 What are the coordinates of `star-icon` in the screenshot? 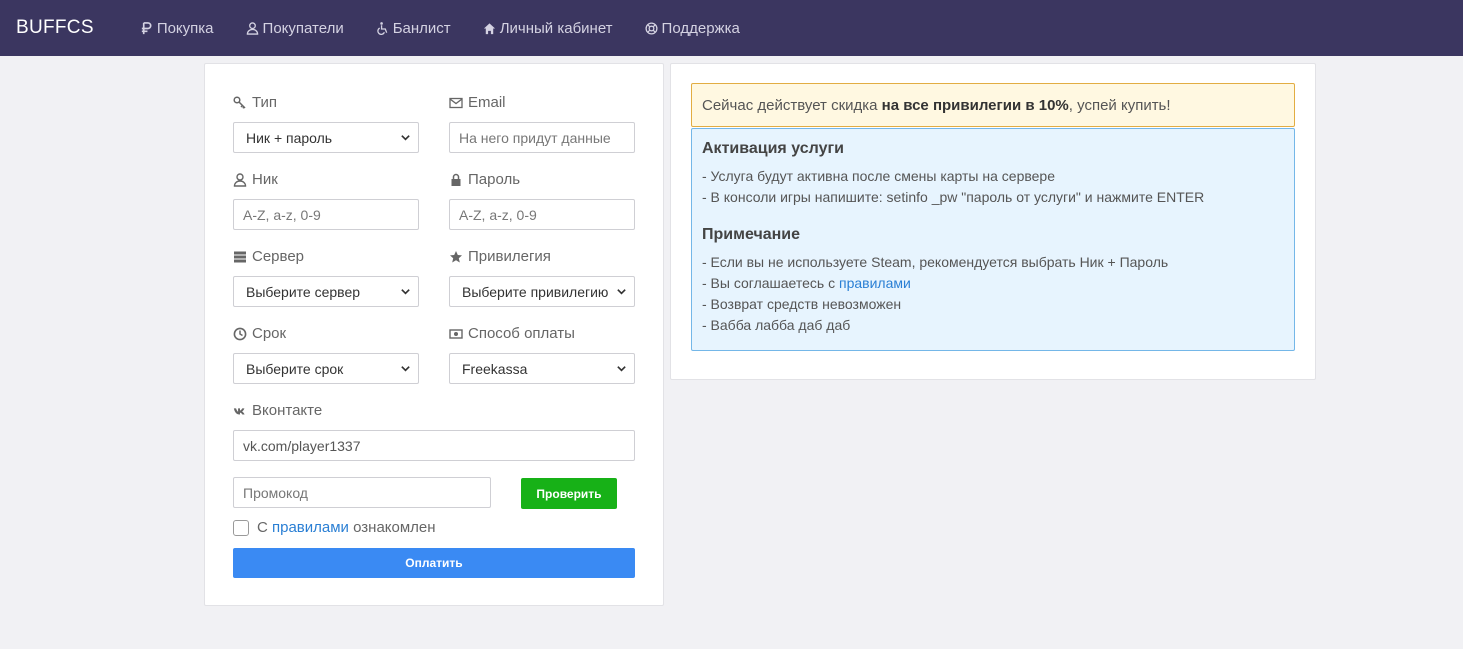 It's located at (456, 256).